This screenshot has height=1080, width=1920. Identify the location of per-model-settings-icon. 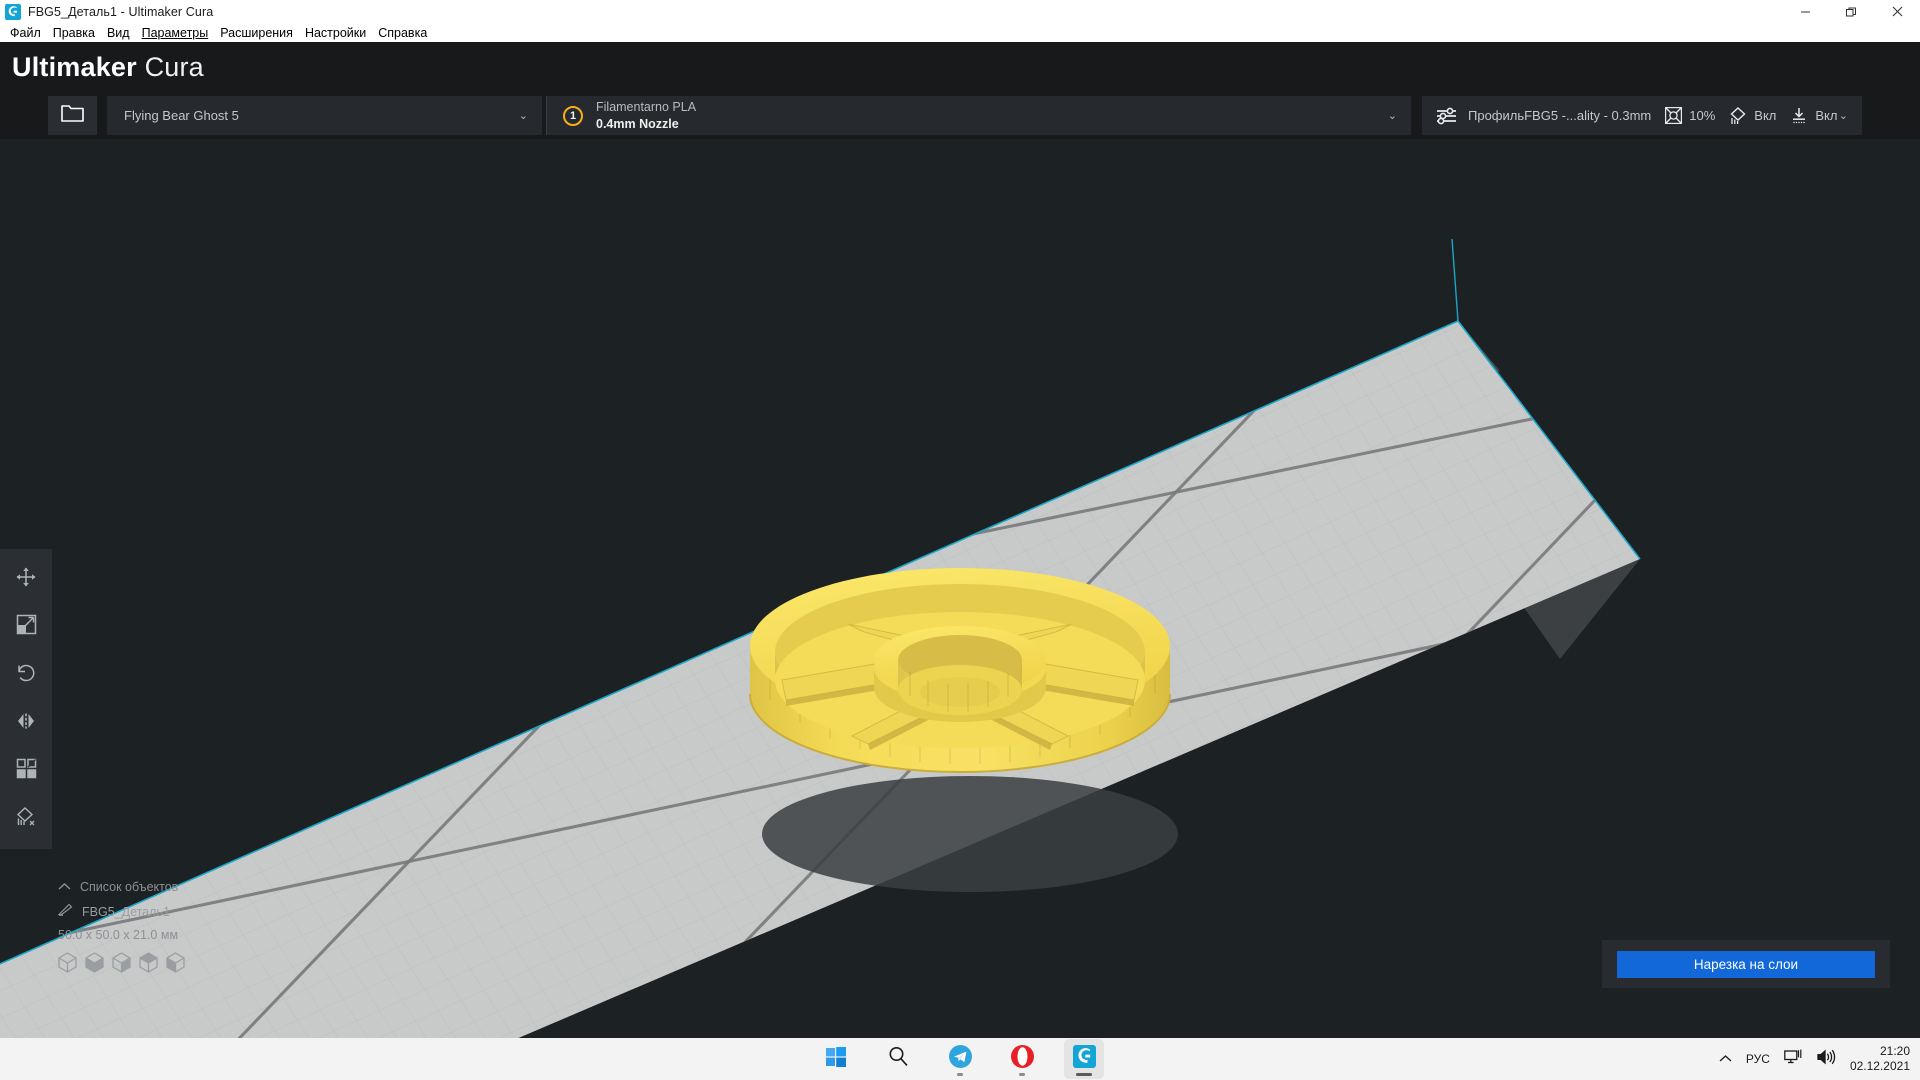
(26, 771).